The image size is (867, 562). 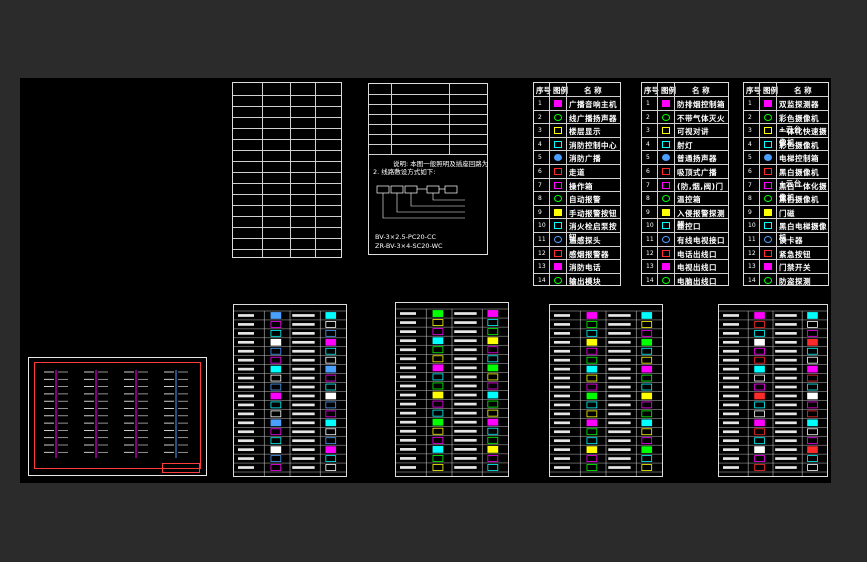 I want to click on legend-item-name: 普通扬声器, so click(x=697, y=159).